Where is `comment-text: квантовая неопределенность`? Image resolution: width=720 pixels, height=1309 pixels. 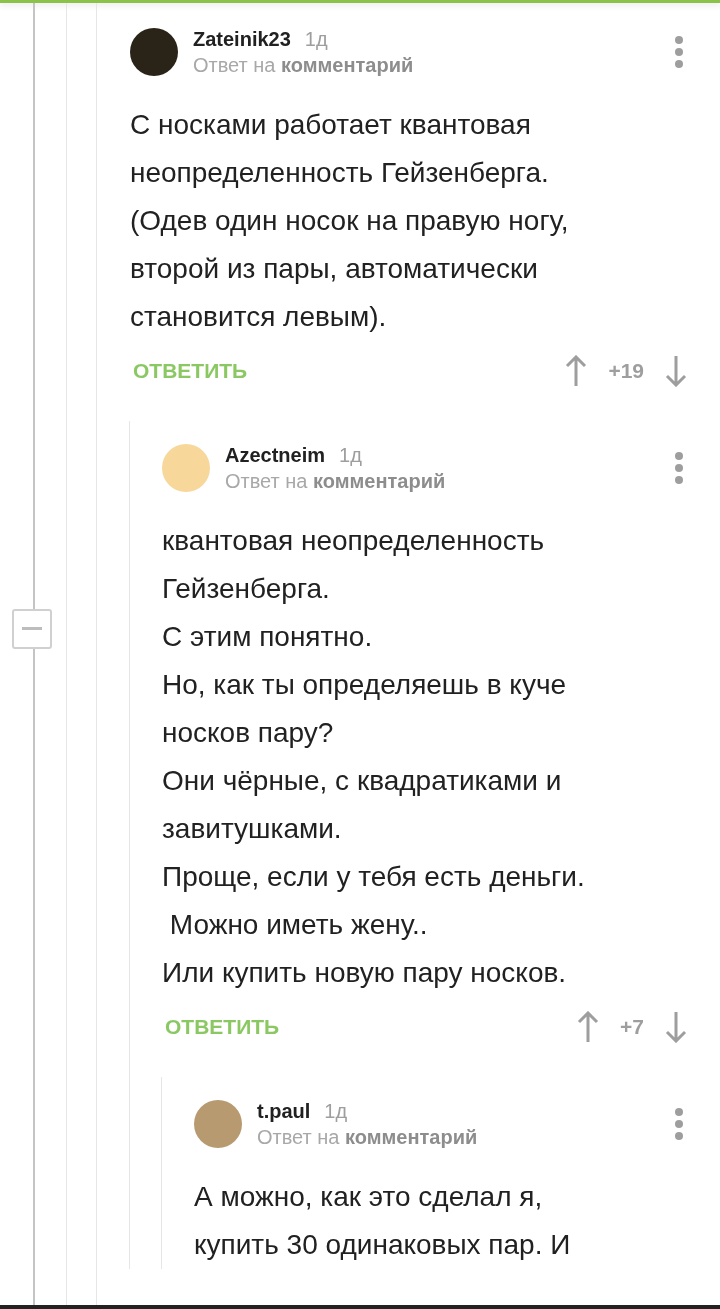 comment-text: квантовая неопределенность is located at coordinates (354, 541).